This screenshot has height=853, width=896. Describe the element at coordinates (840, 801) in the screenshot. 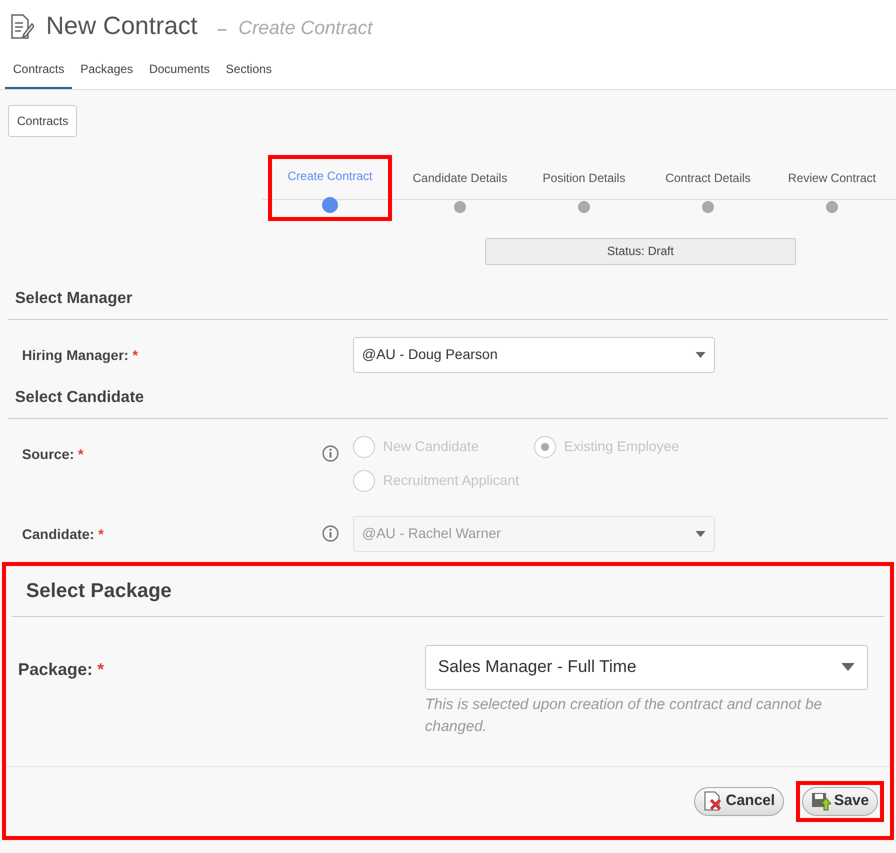

I see `save-button: Save` at that location.